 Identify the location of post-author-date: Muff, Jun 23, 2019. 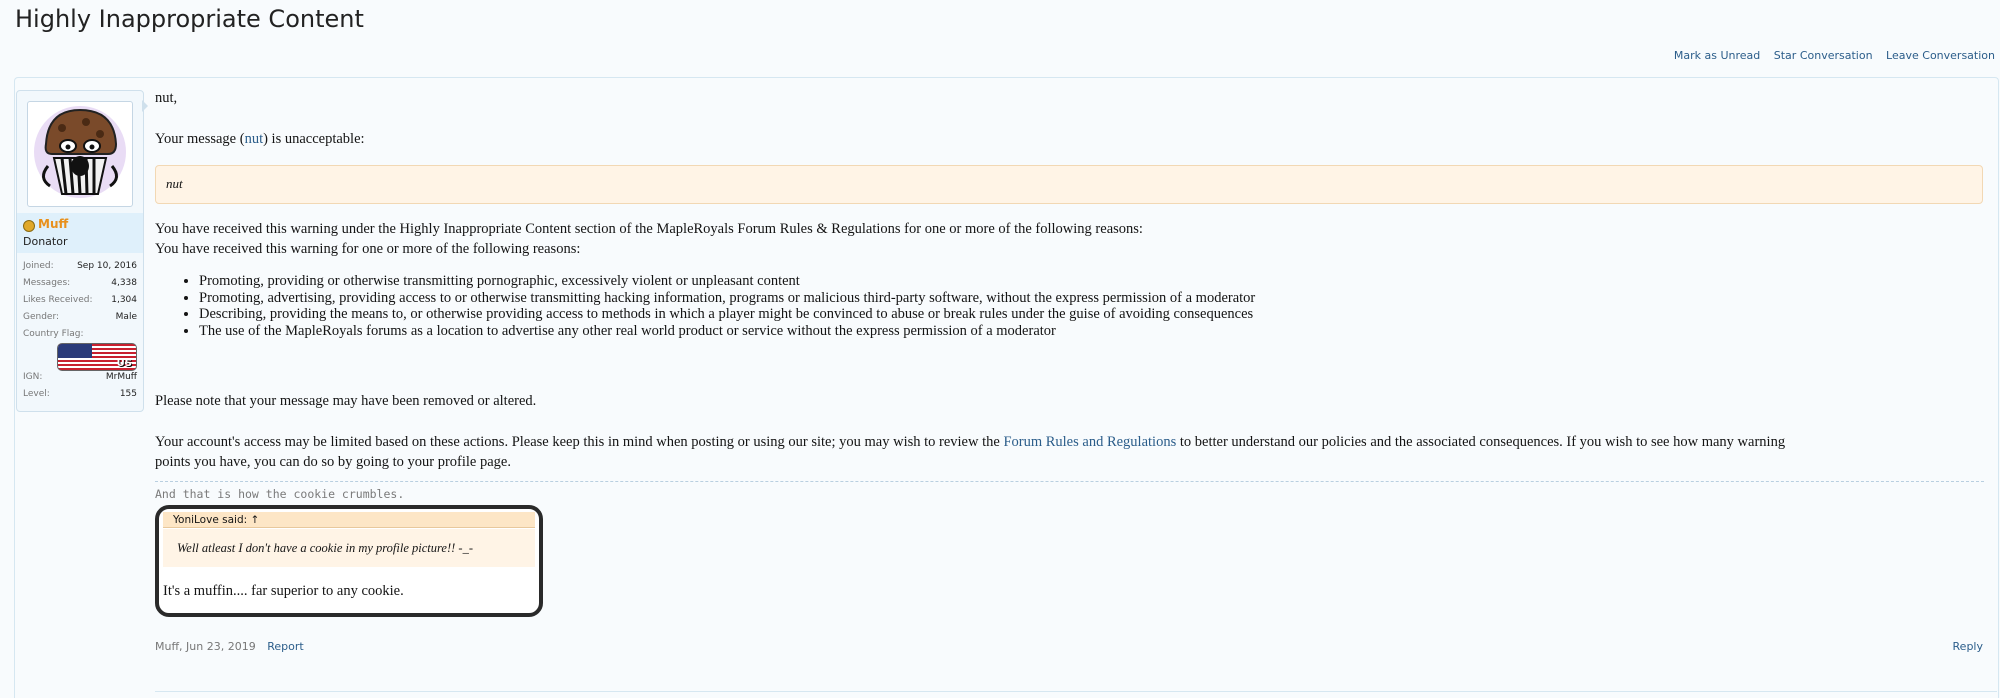
(205, 646).